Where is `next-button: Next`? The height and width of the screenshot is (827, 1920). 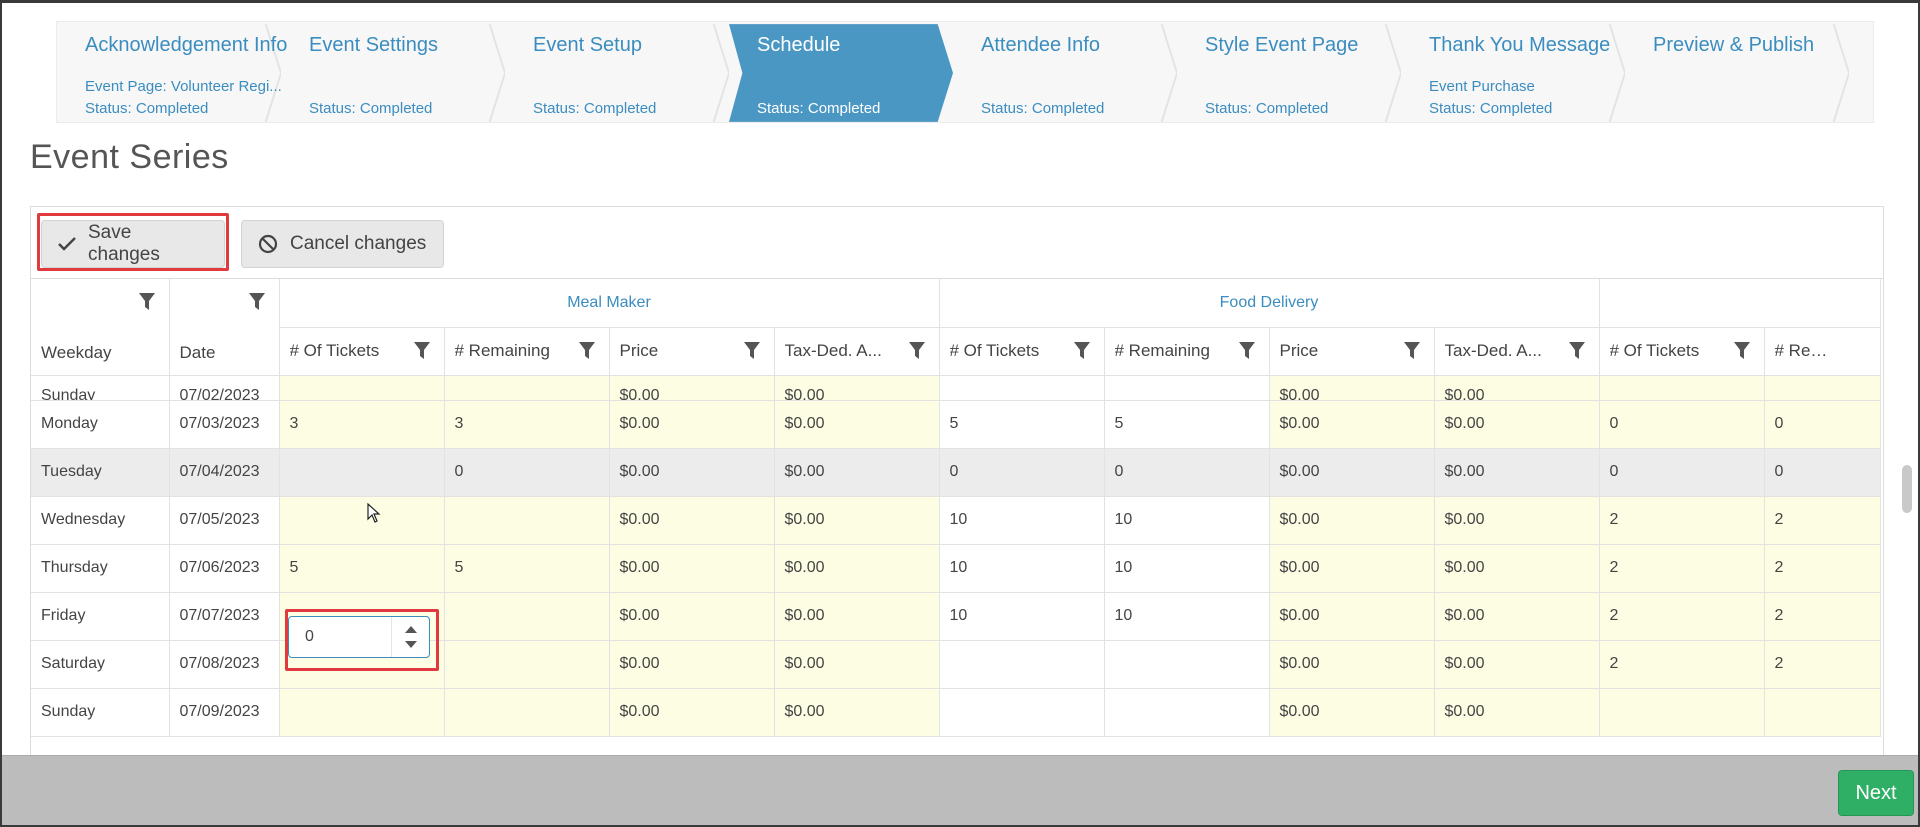
next-button: Next is located at coordinates (1876, 793).